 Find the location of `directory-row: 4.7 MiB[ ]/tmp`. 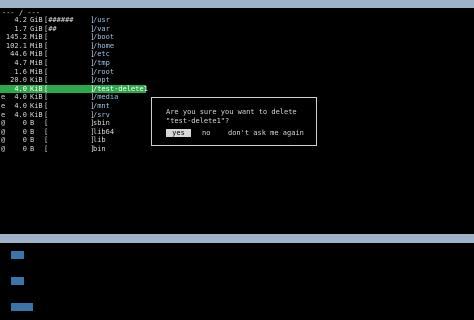

directory-row: 4.7 MiB[ ]/tmp is located at coordinates (237, 63).